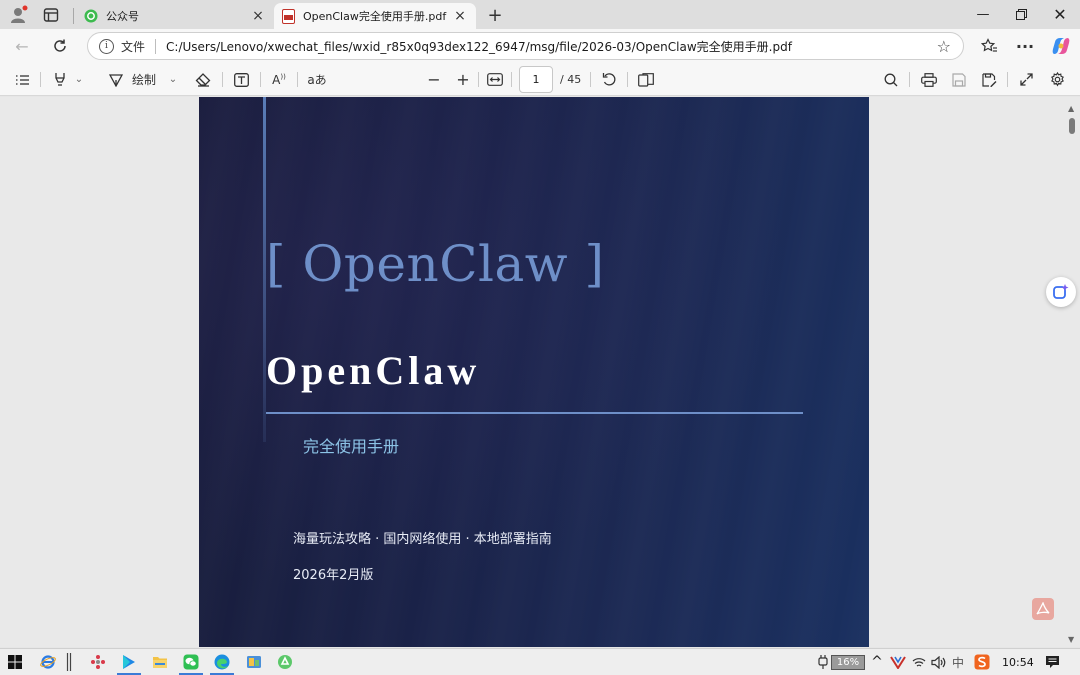 This screenshot has width=1080, height=675. What do you see at coordinates (534, 413) in the screenshot?
I see `title-divider` at bounding box center [534, 413].